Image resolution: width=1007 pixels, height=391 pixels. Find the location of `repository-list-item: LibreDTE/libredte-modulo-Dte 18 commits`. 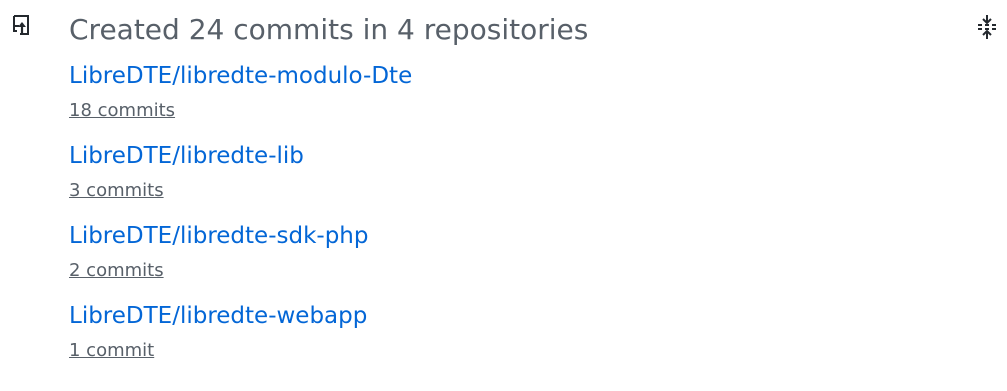

repository-list-item: LibreDTE/libredte-modulo-Dte 18 commits is located at coordinates (240, 98).